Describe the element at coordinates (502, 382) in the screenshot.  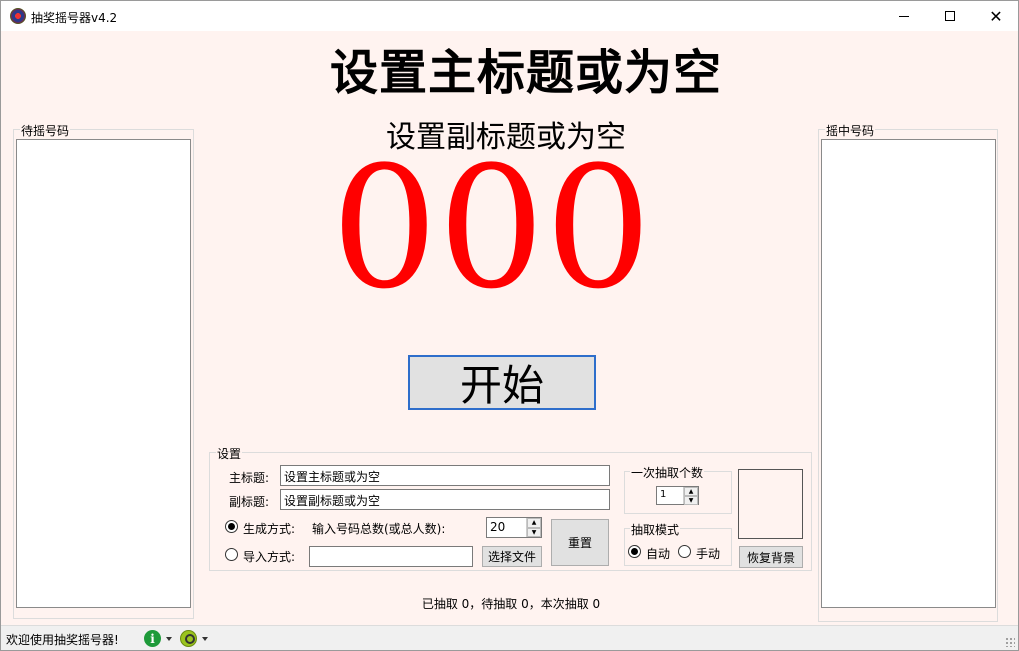
I see `start-button: 开始` at that location.